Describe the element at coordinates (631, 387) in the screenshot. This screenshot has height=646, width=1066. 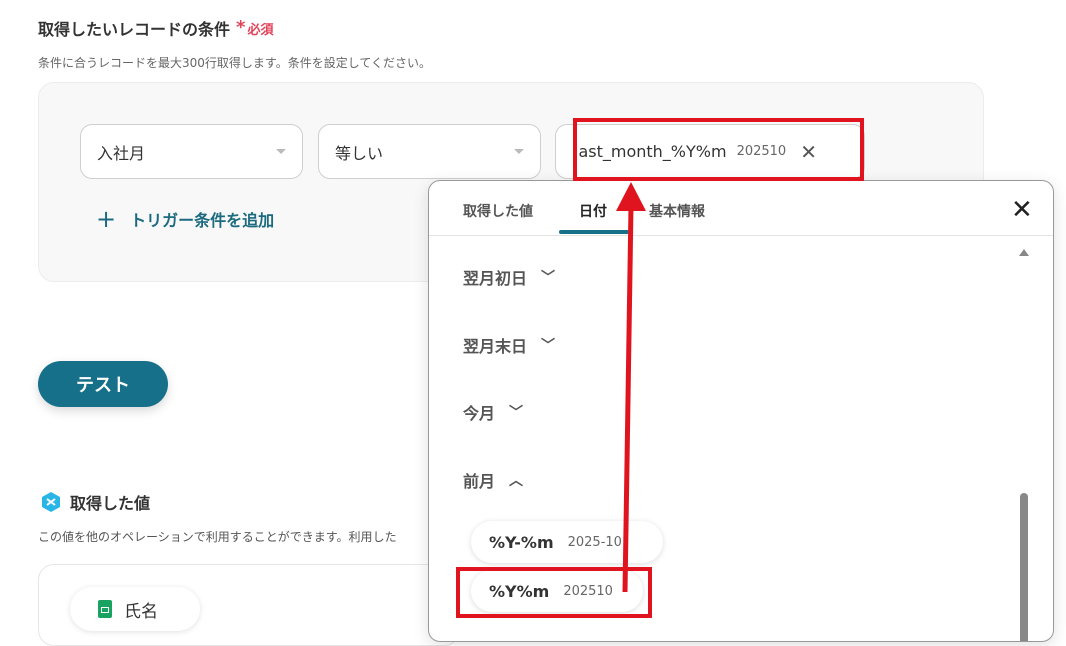
I see `annotation-arrow` at that location.